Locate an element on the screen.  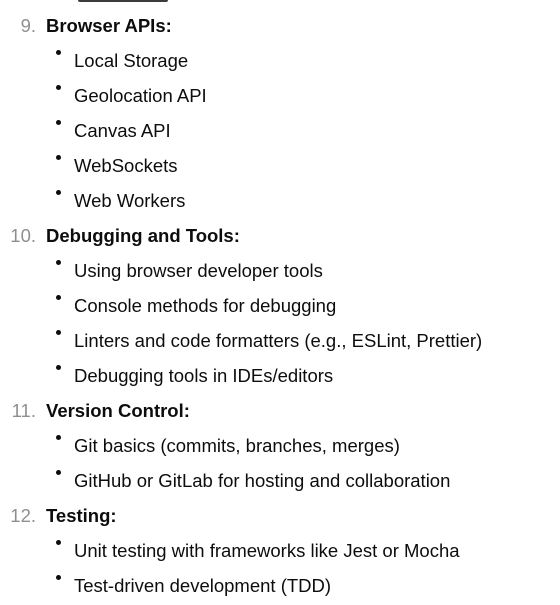
list-item-text: Geolocation API is located at coordinates (140, 95).